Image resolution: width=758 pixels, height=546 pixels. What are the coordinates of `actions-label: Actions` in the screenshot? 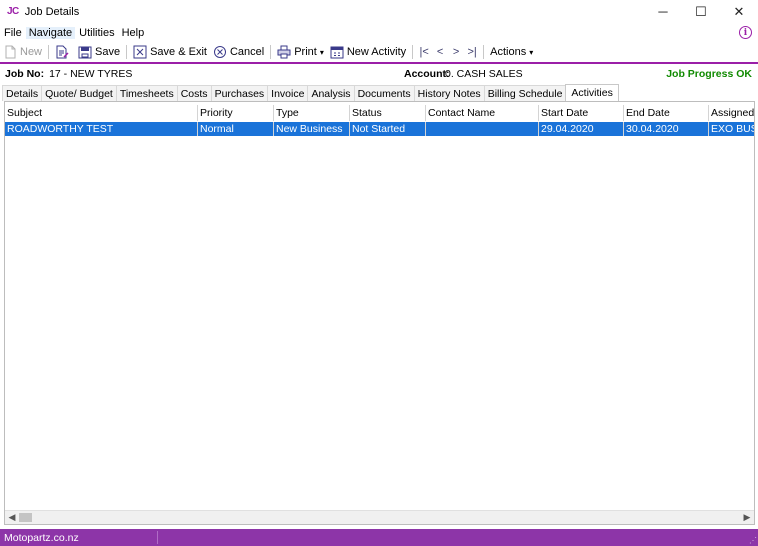 It's located at (508, 52).